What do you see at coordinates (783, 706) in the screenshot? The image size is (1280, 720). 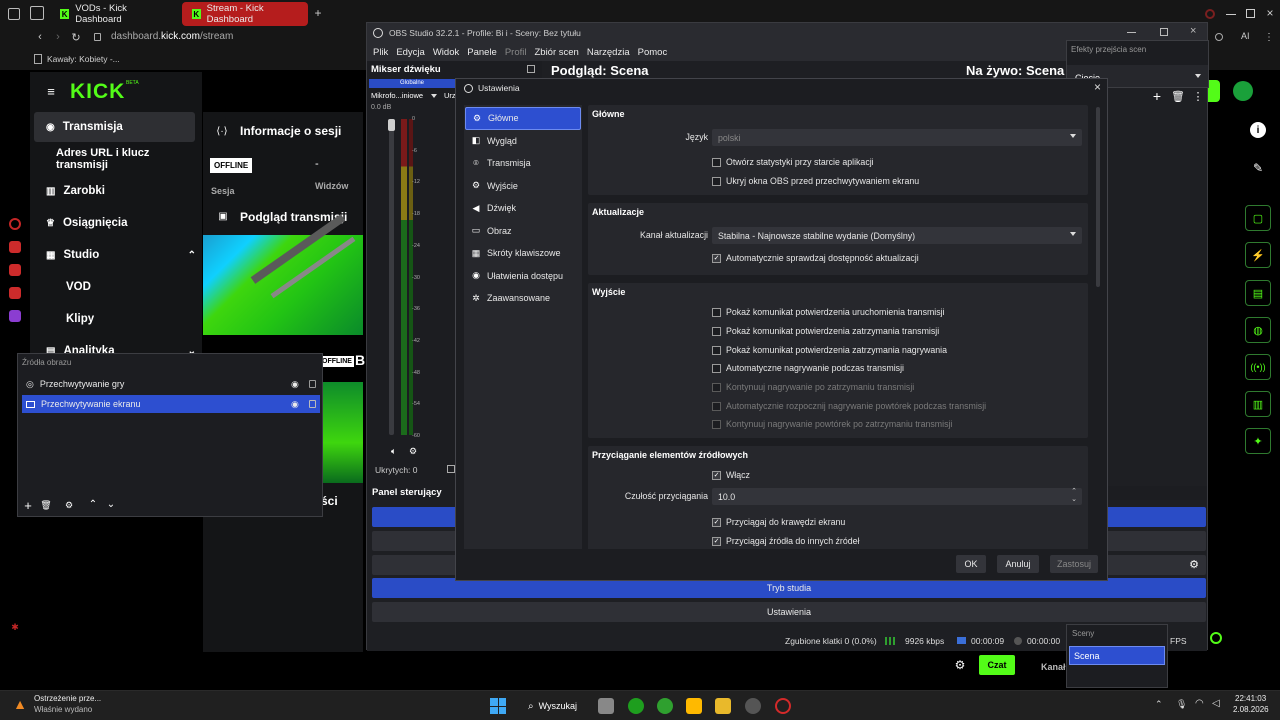 I see `opera-icon` at bounding box center [783, 706].